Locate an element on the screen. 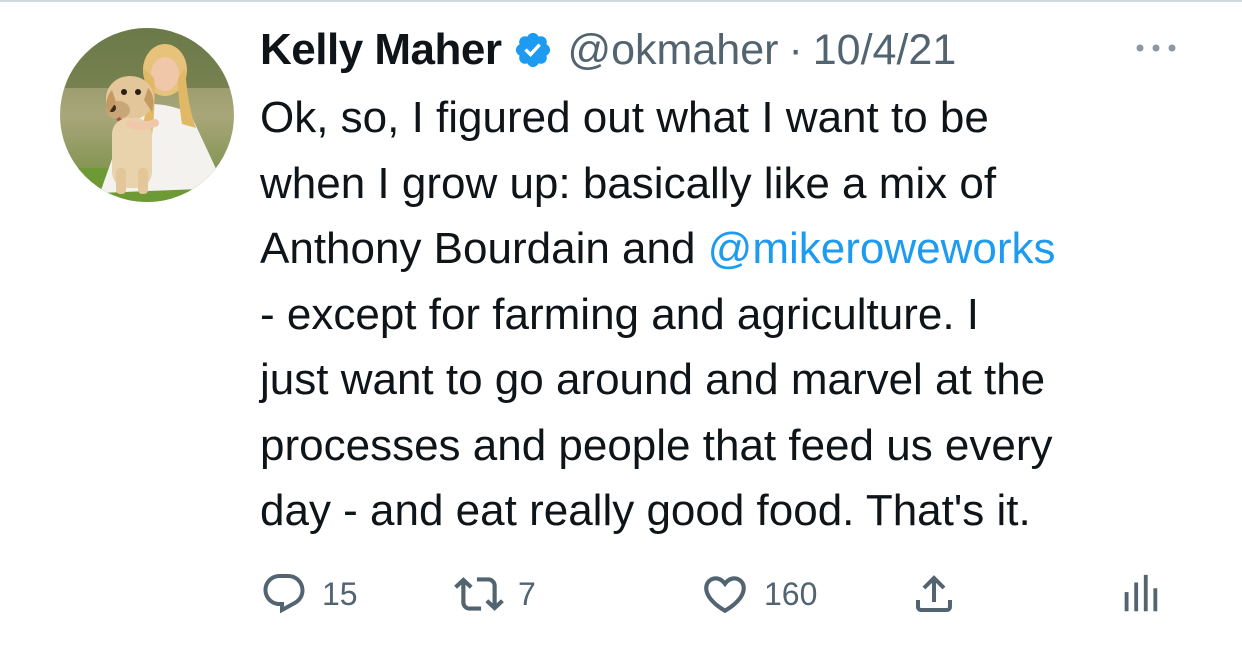 The image size is (1242, 663). retweet-button: 7 is located at coordinates (495, 594).